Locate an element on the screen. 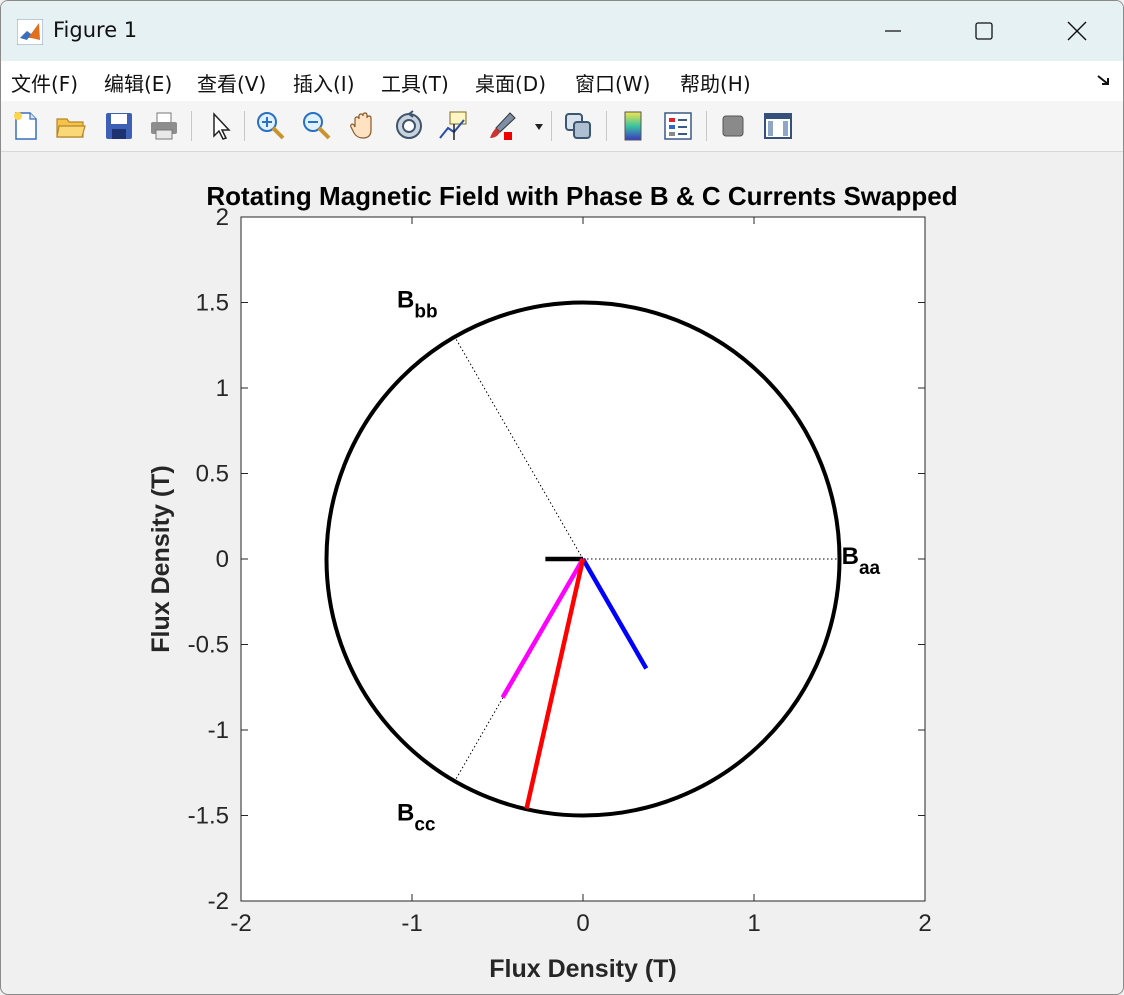 This screenshot has width=1124, height=995. title-bar: Figure 1 is located at coordinates (562, 31).